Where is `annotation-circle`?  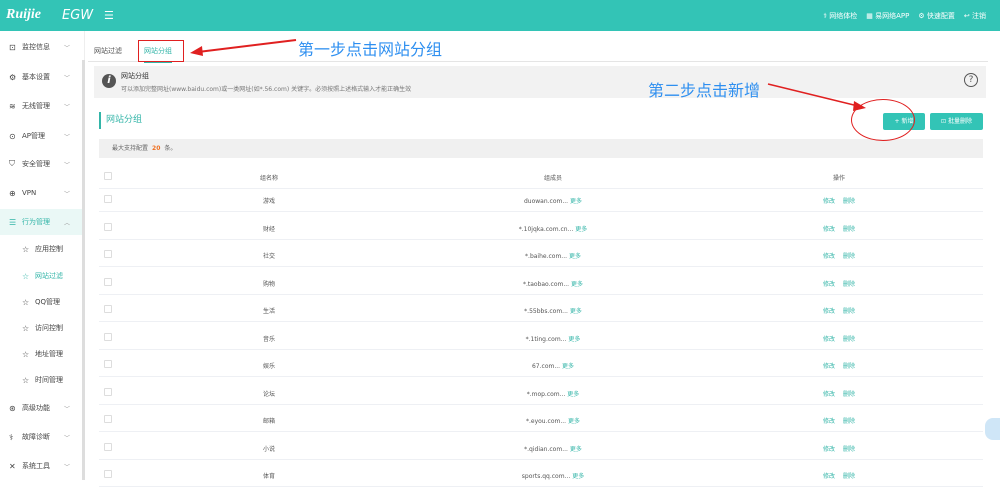 annotation-circle is located at coordinates (883, 120).